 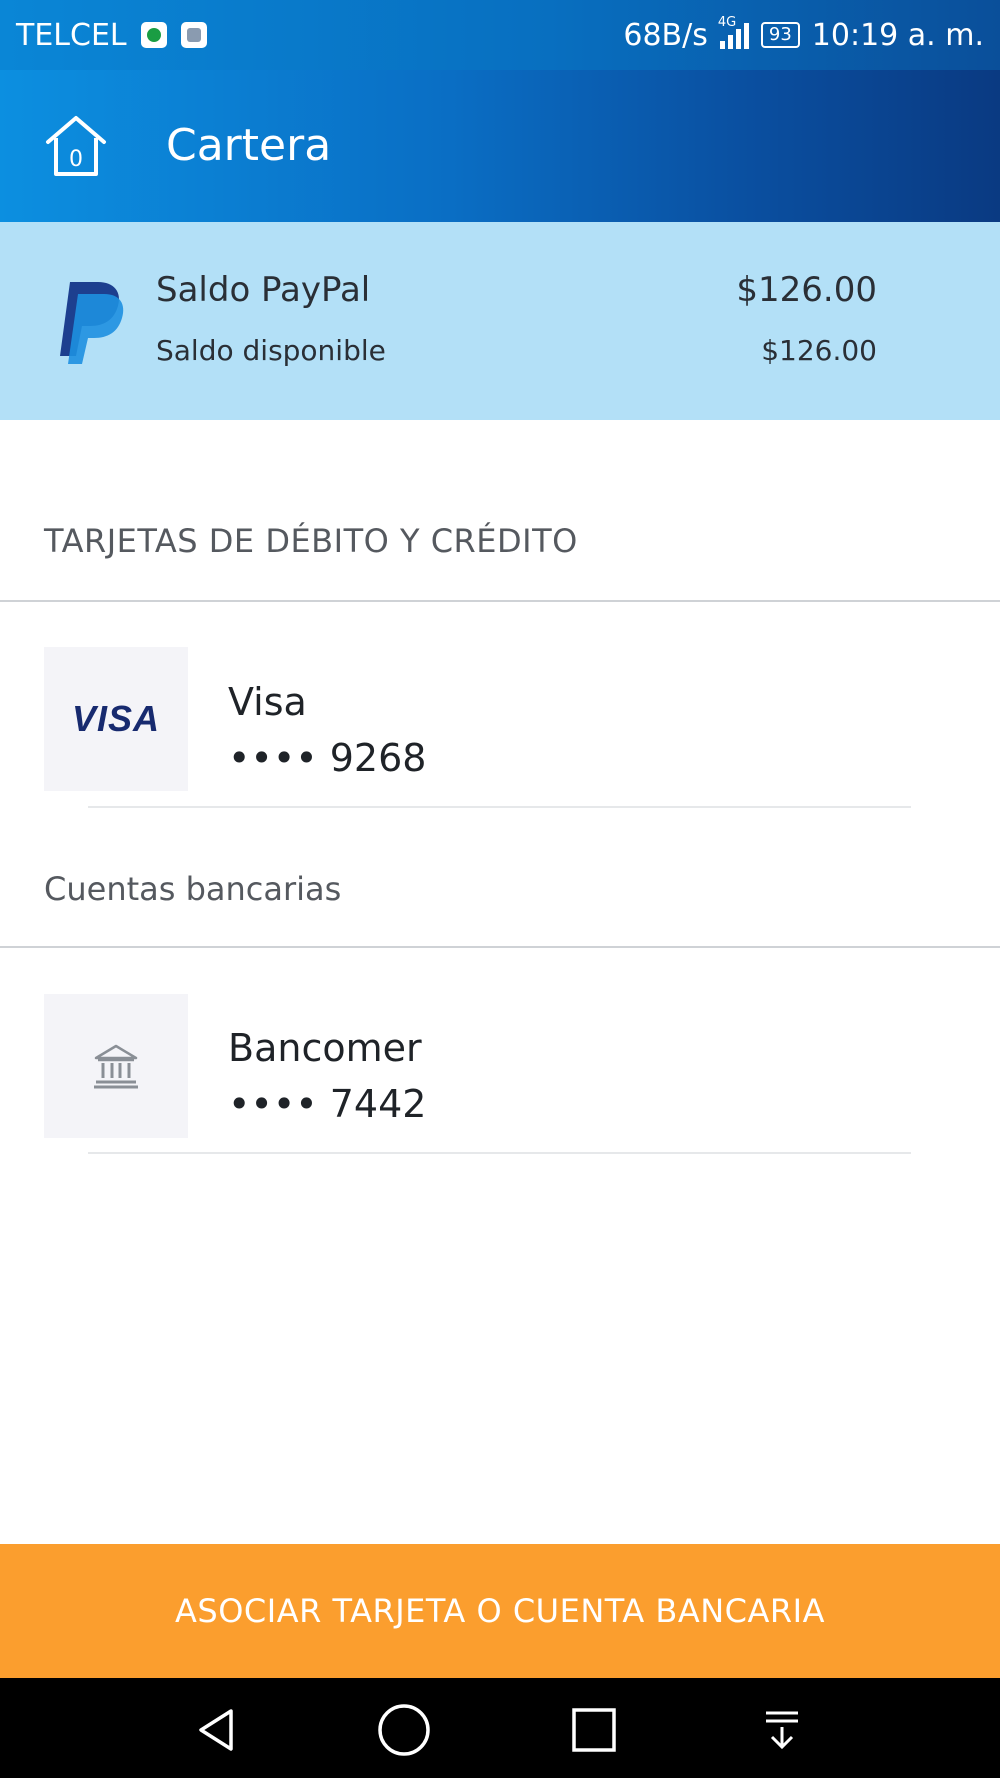 I want to click on svg-text: 0, so click(x=76, y=159).